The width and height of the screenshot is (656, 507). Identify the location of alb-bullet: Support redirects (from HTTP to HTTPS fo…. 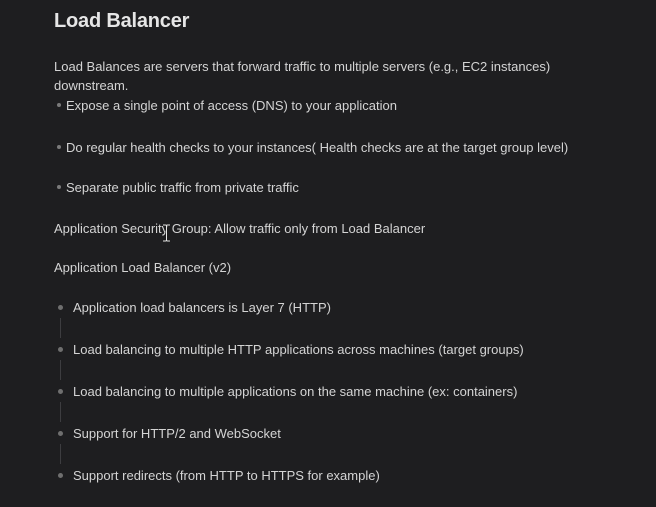
(226, 475).